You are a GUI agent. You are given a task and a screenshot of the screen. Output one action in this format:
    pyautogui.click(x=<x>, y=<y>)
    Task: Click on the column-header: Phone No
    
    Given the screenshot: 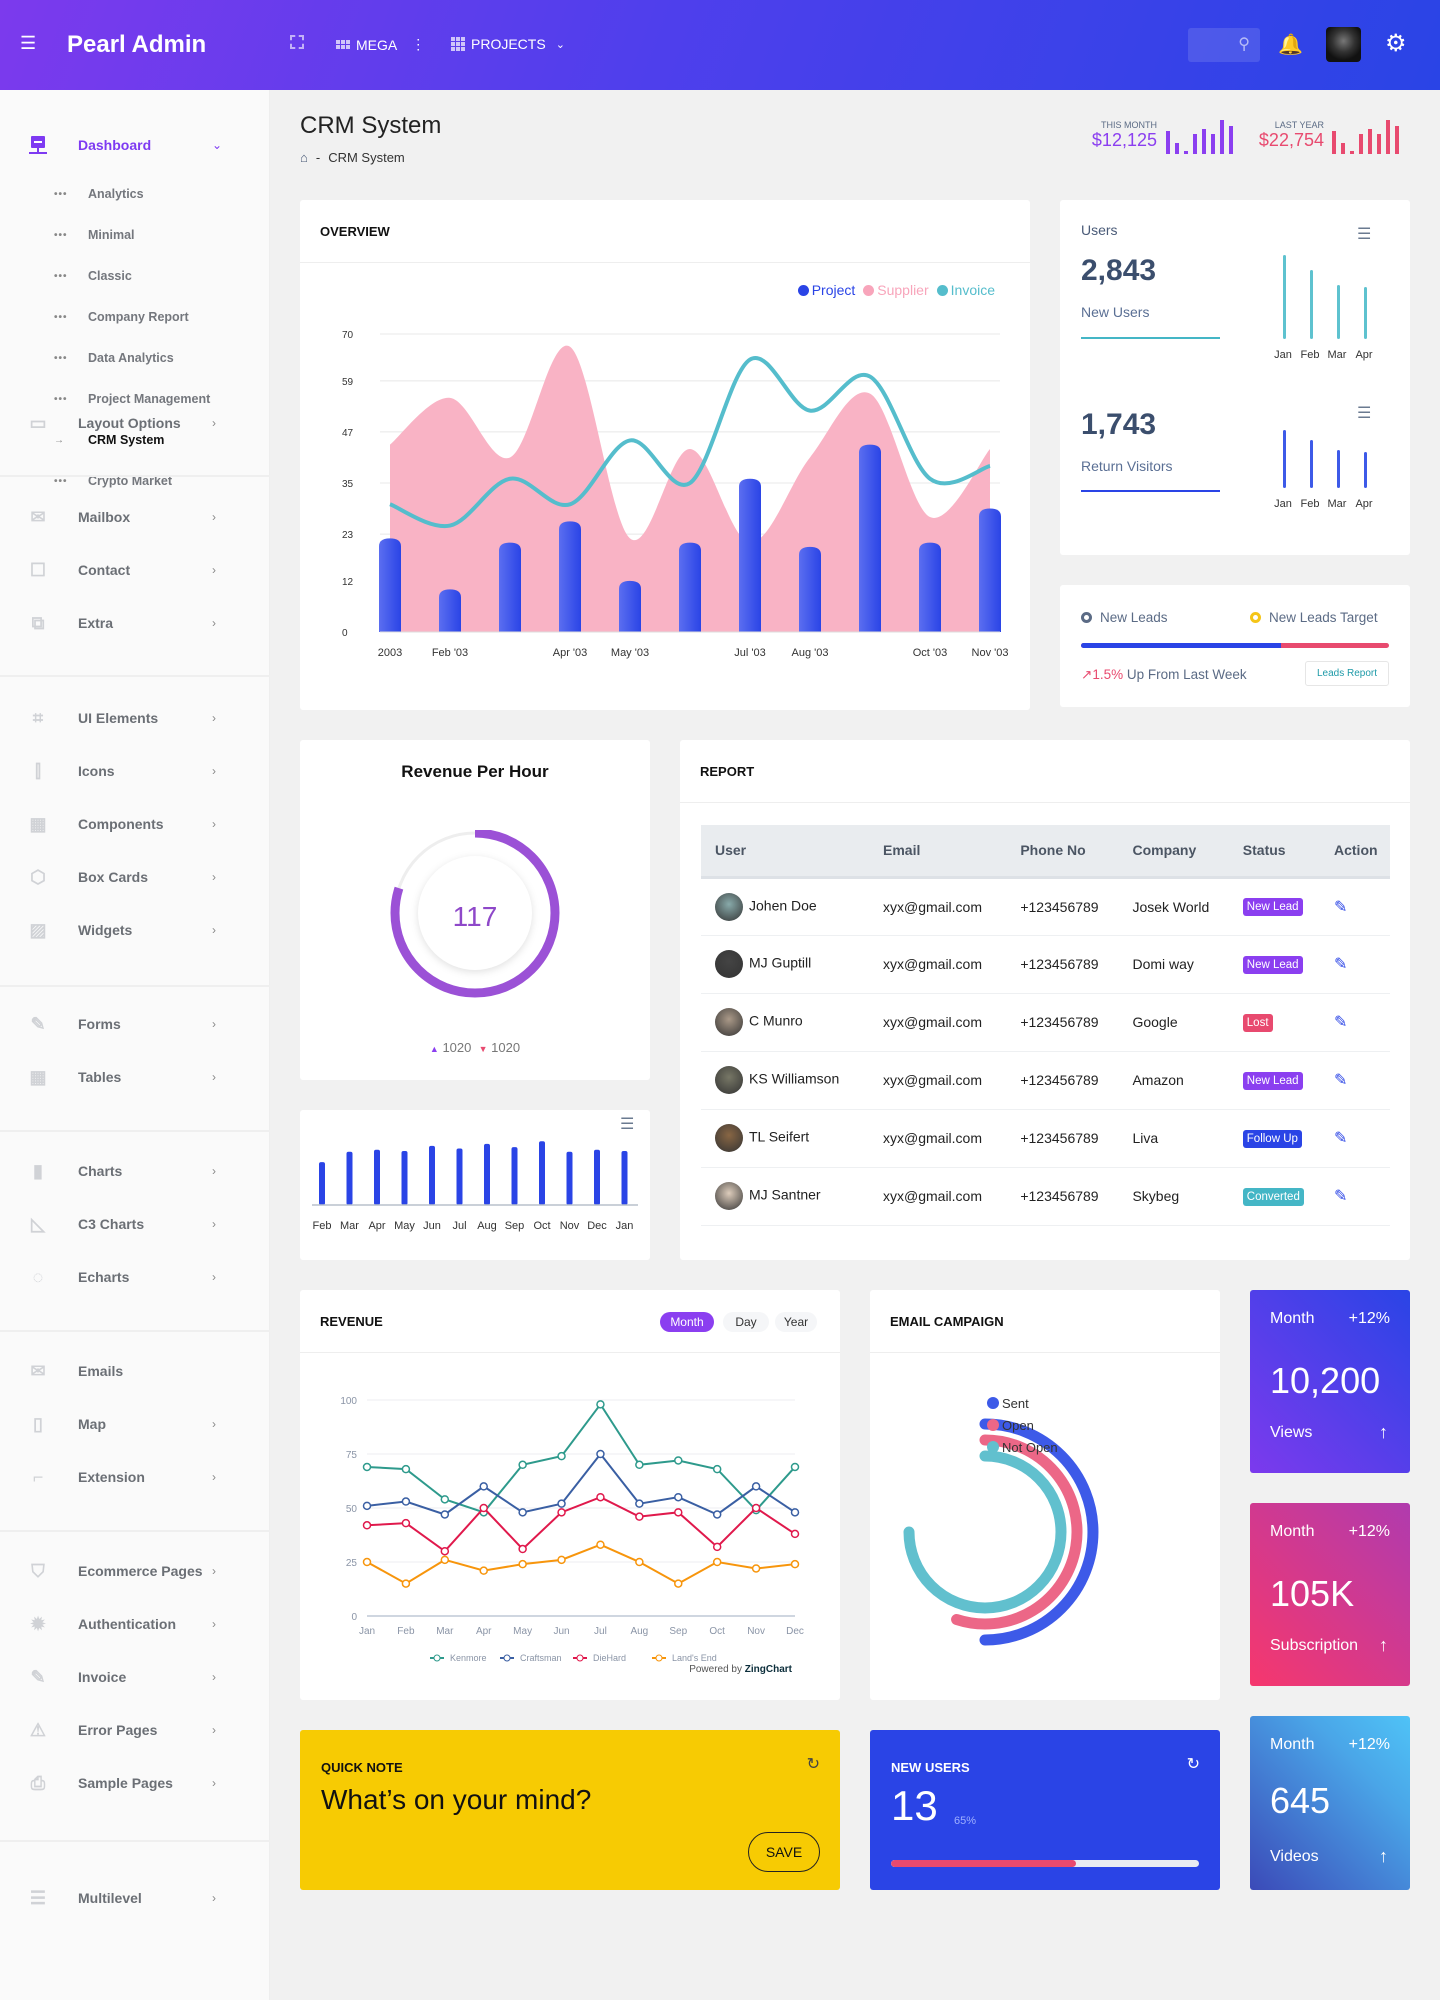 What is the action you would take?
    pyautogui.click(x=1062, y=852)
    